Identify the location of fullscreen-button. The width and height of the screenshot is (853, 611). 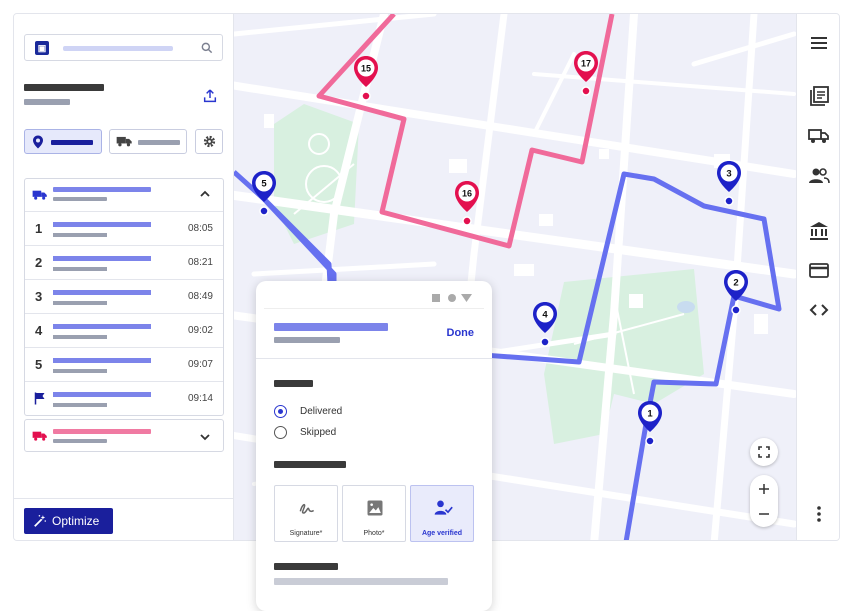
(764, 452).